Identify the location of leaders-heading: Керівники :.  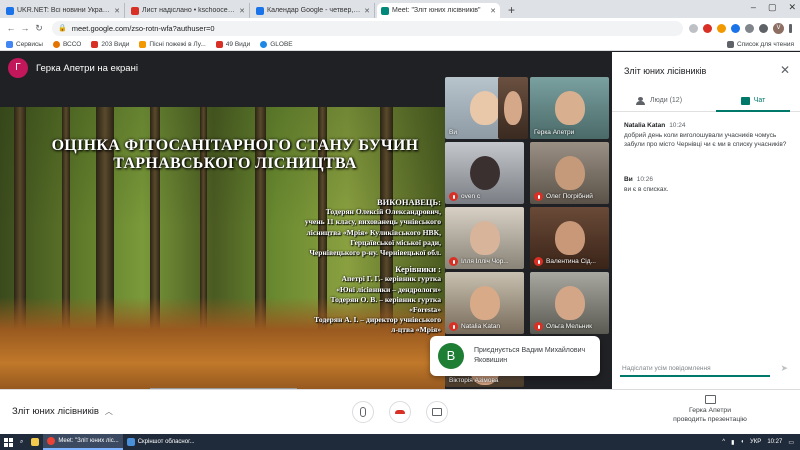
(418, 269).